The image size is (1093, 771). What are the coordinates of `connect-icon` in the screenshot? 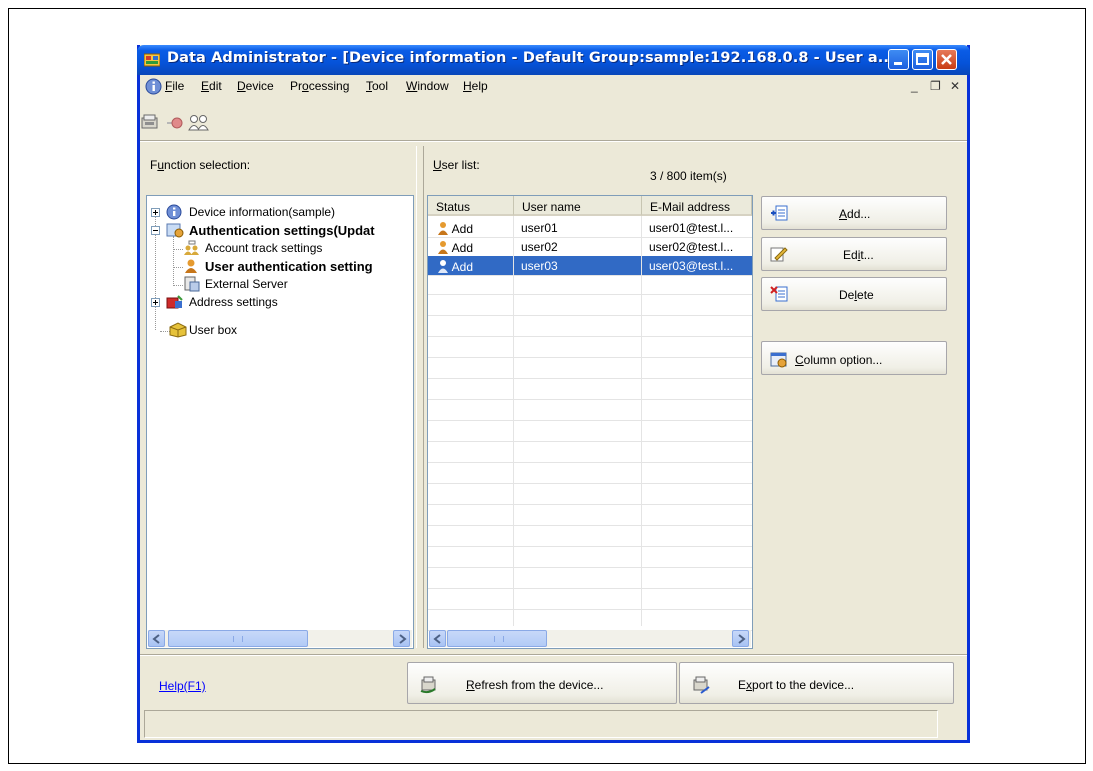 It's located at (175, 124).